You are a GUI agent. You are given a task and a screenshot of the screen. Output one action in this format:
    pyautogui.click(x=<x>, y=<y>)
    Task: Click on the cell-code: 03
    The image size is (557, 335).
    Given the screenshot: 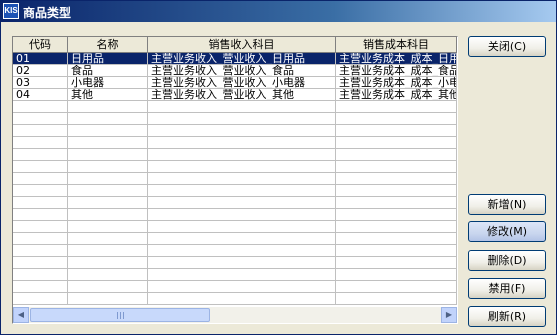 What is the action you would take?
    pyautogui.click(x=40, y=83)
    